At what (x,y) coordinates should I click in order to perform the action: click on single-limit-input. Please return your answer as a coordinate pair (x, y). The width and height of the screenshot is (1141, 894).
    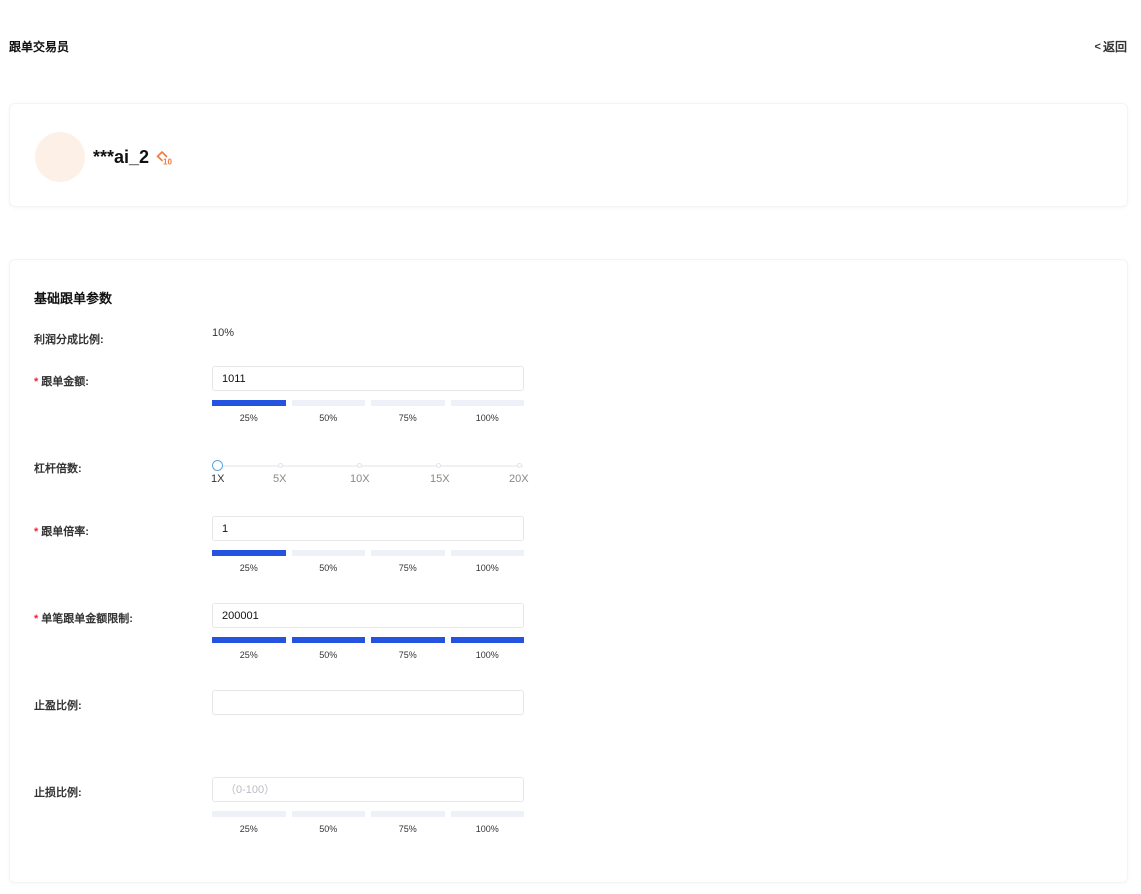
    Looking at the image, I should click on (368, 615).